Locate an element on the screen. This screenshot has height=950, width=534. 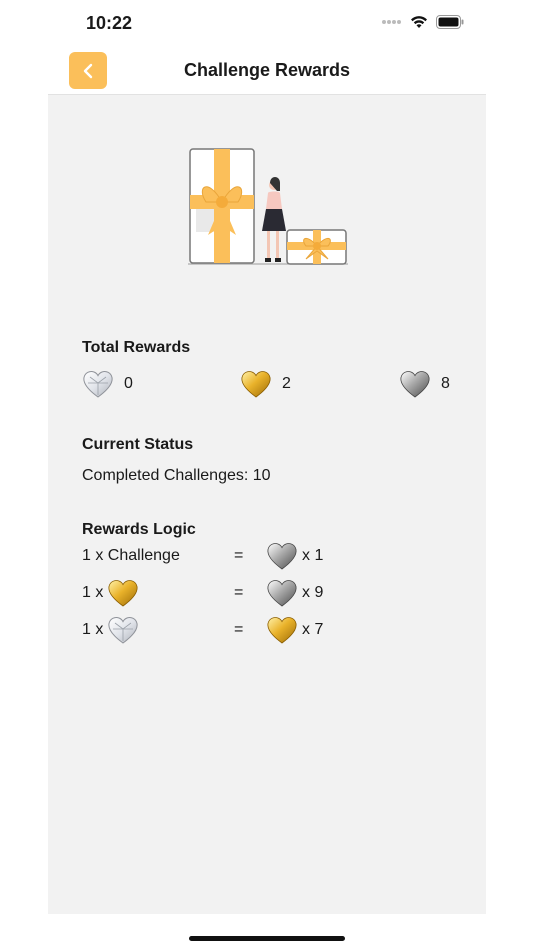
status-bar: 10:22 is located at coordinates (267, 24).